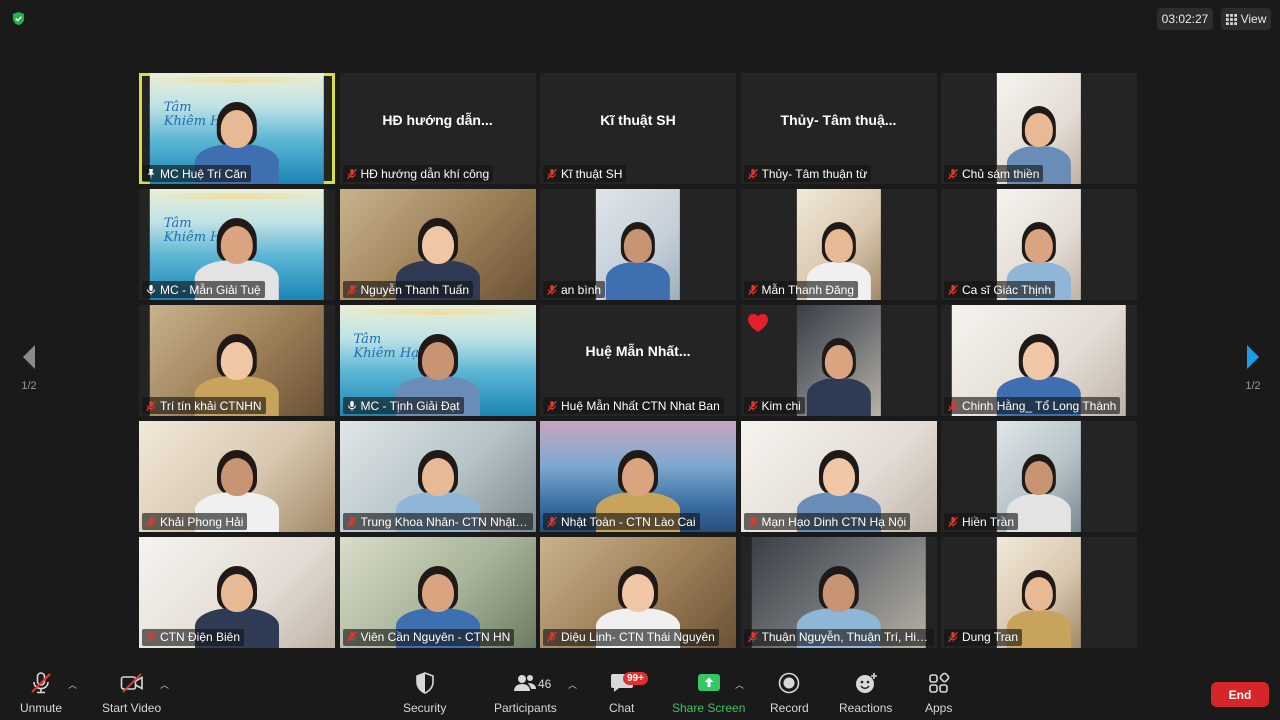 Image resolution: width=1280 pixels, height=720 pixels. I want to click on previous-page-button: 1/2, so click(29, 372).